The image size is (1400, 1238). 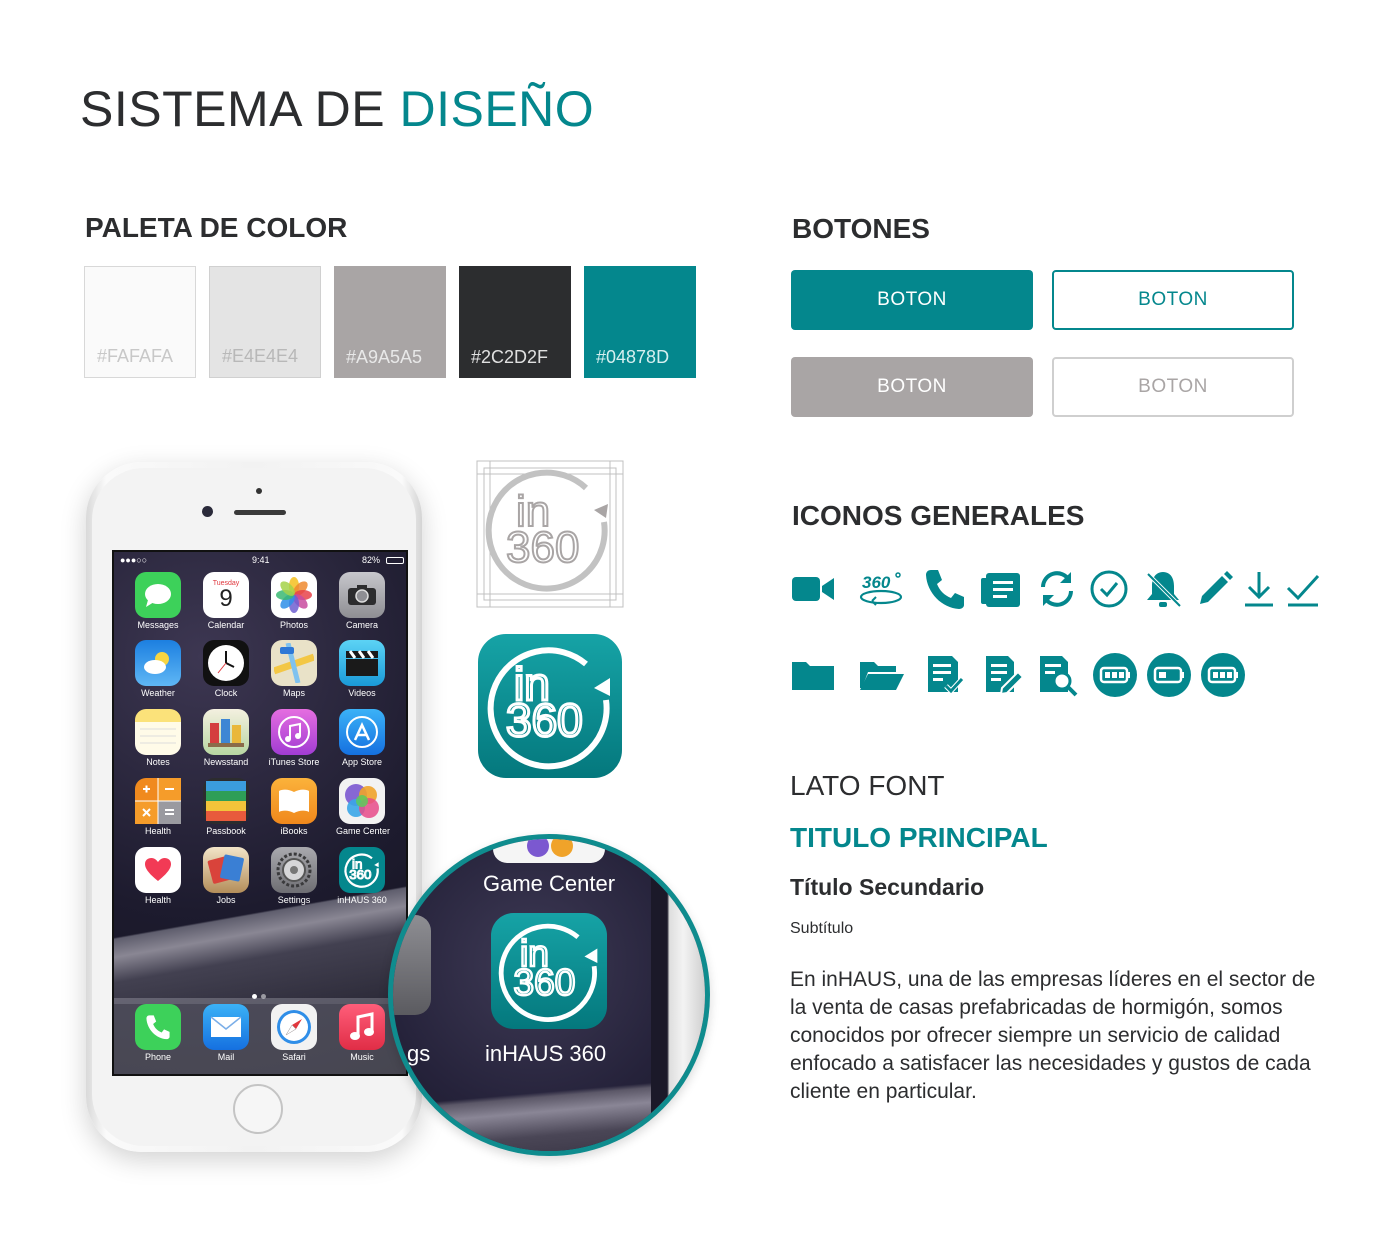 I want to click on app-health-calculator: Health, so click(x=158, y=811).